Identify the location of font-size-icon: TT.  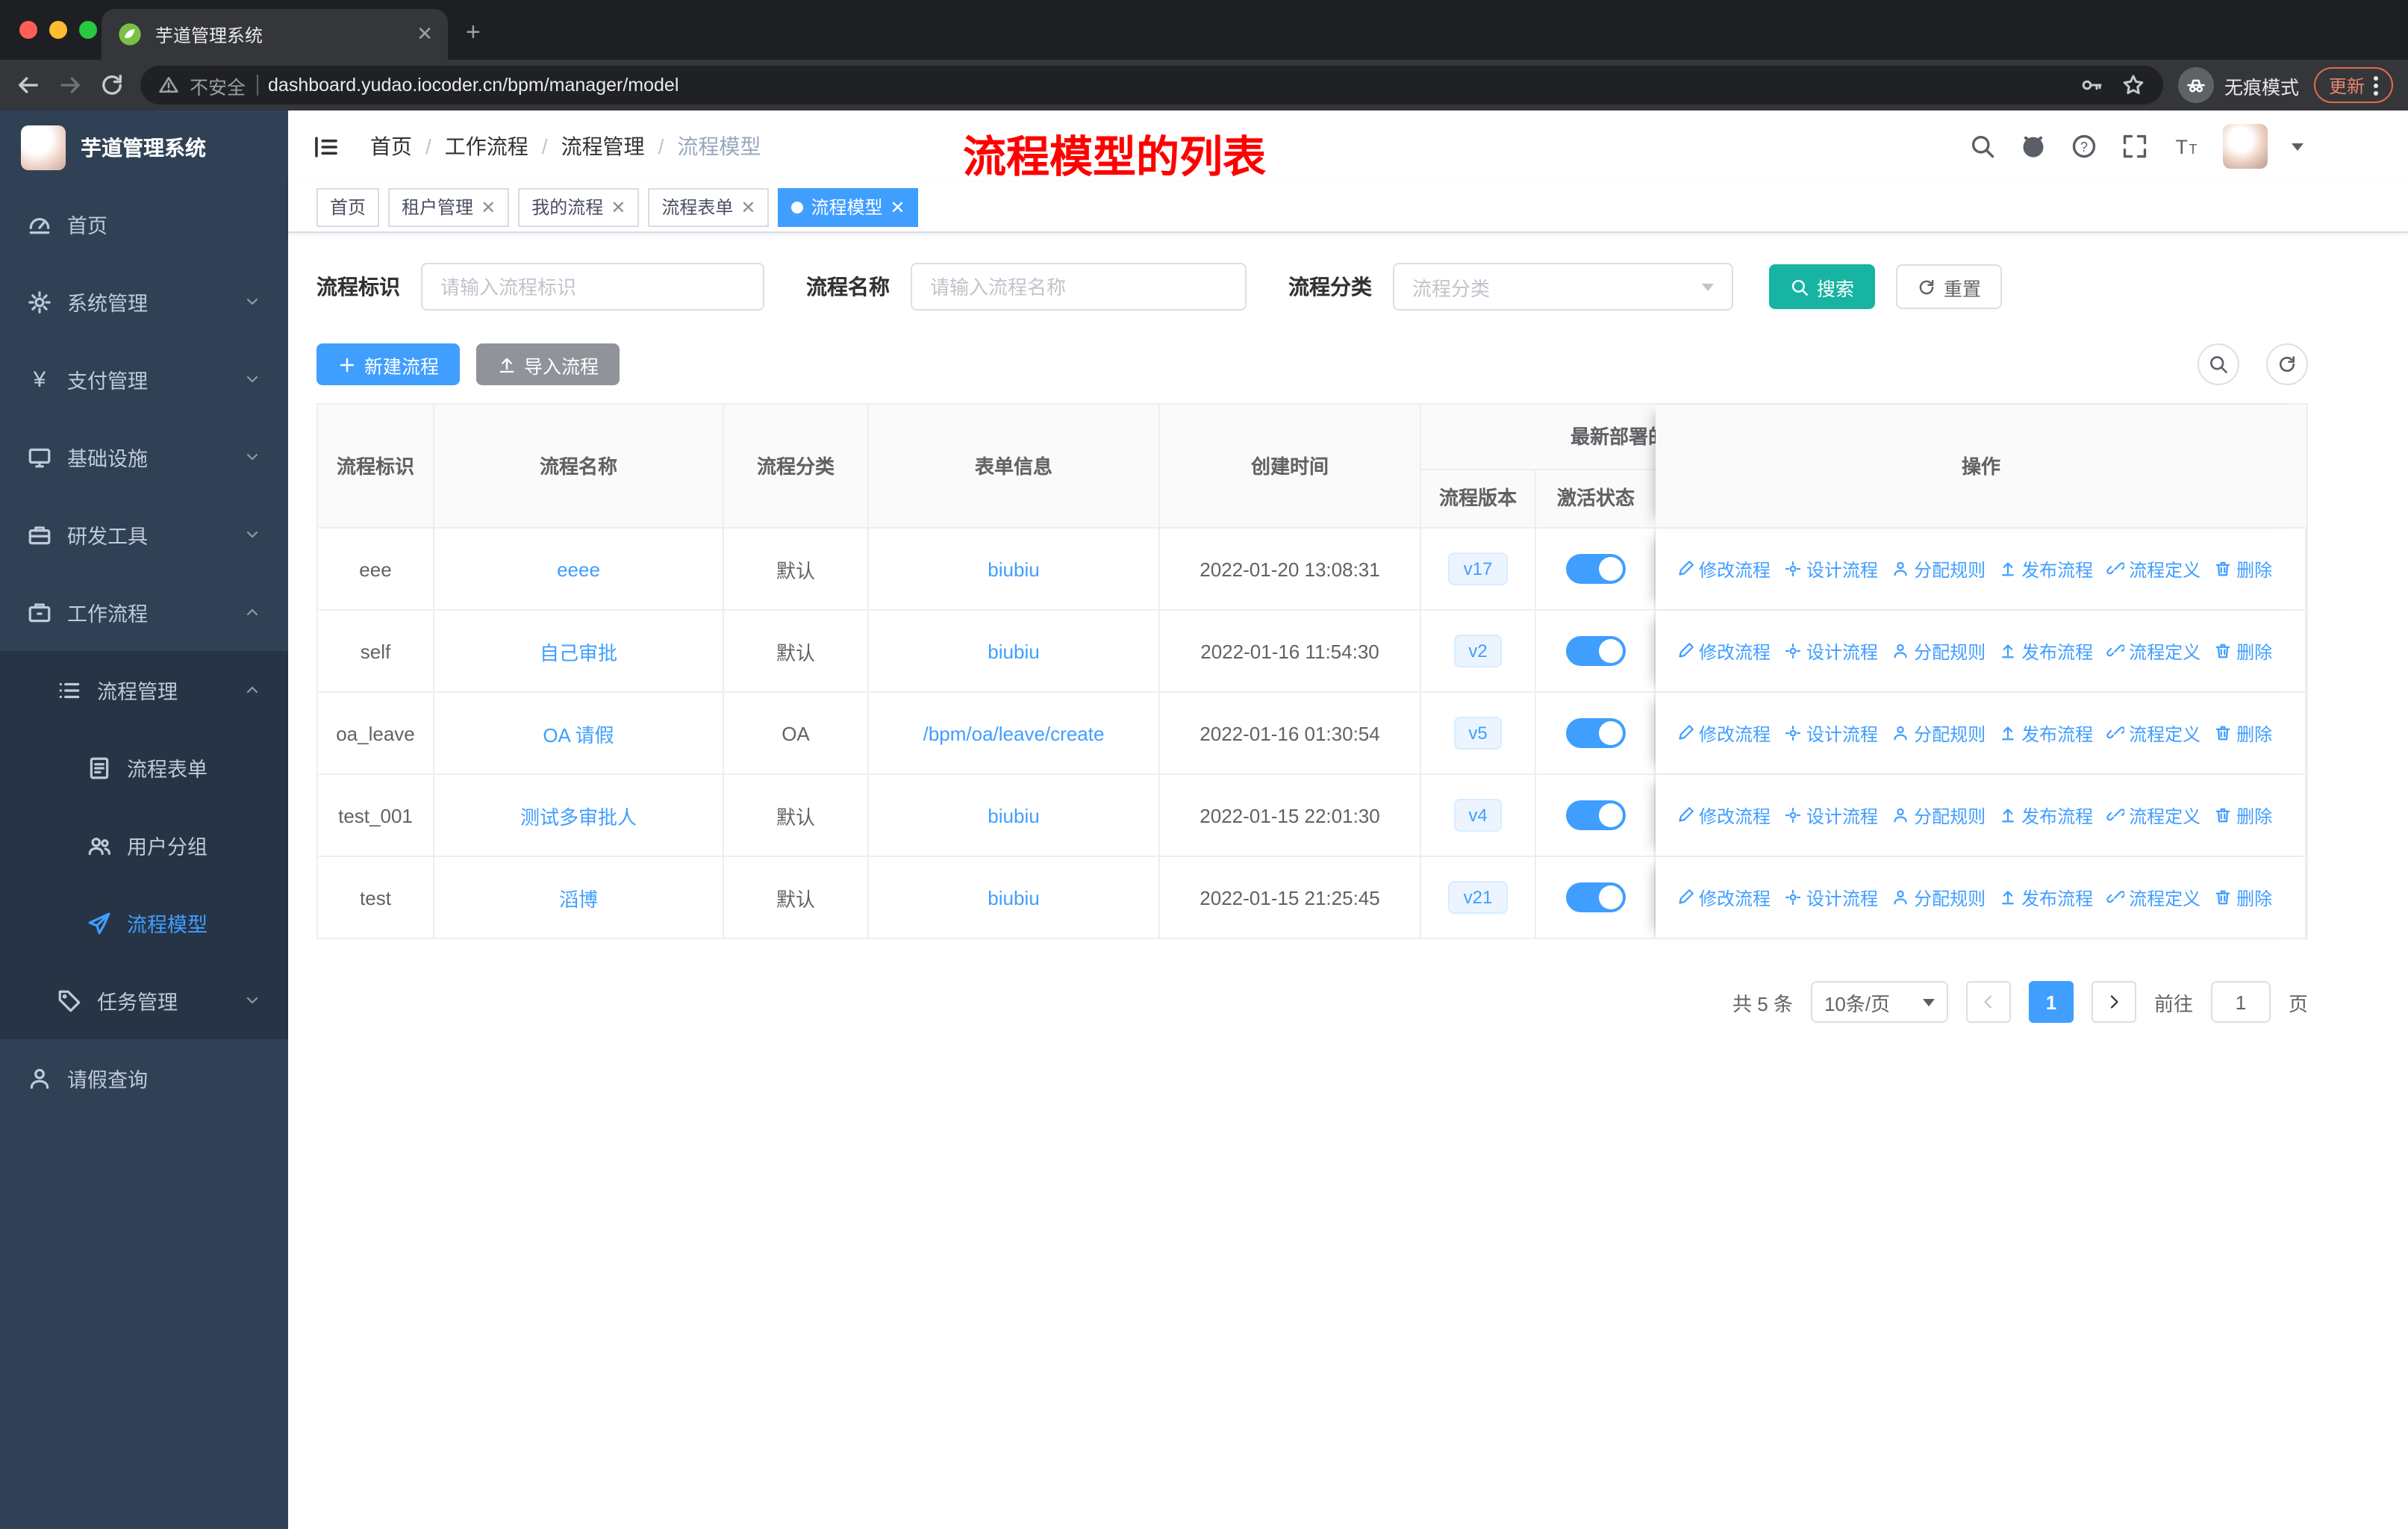
(2185, 146).